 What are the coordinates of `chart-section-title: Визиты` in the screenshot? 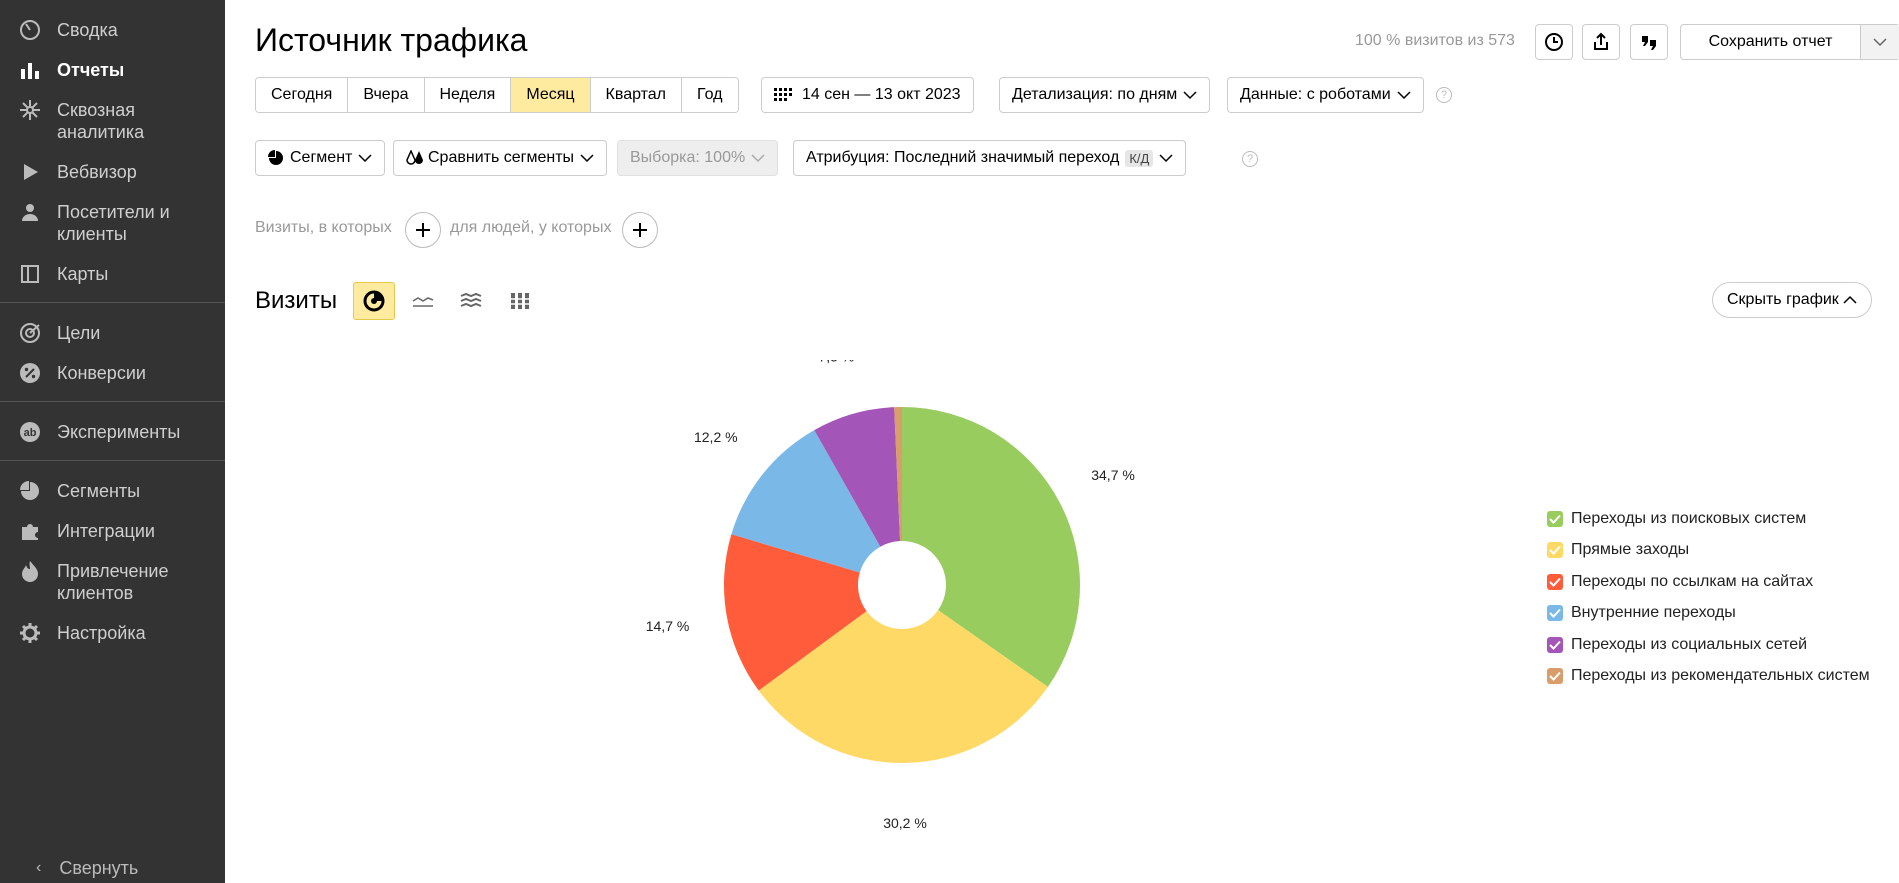 It's located at (296, 300).